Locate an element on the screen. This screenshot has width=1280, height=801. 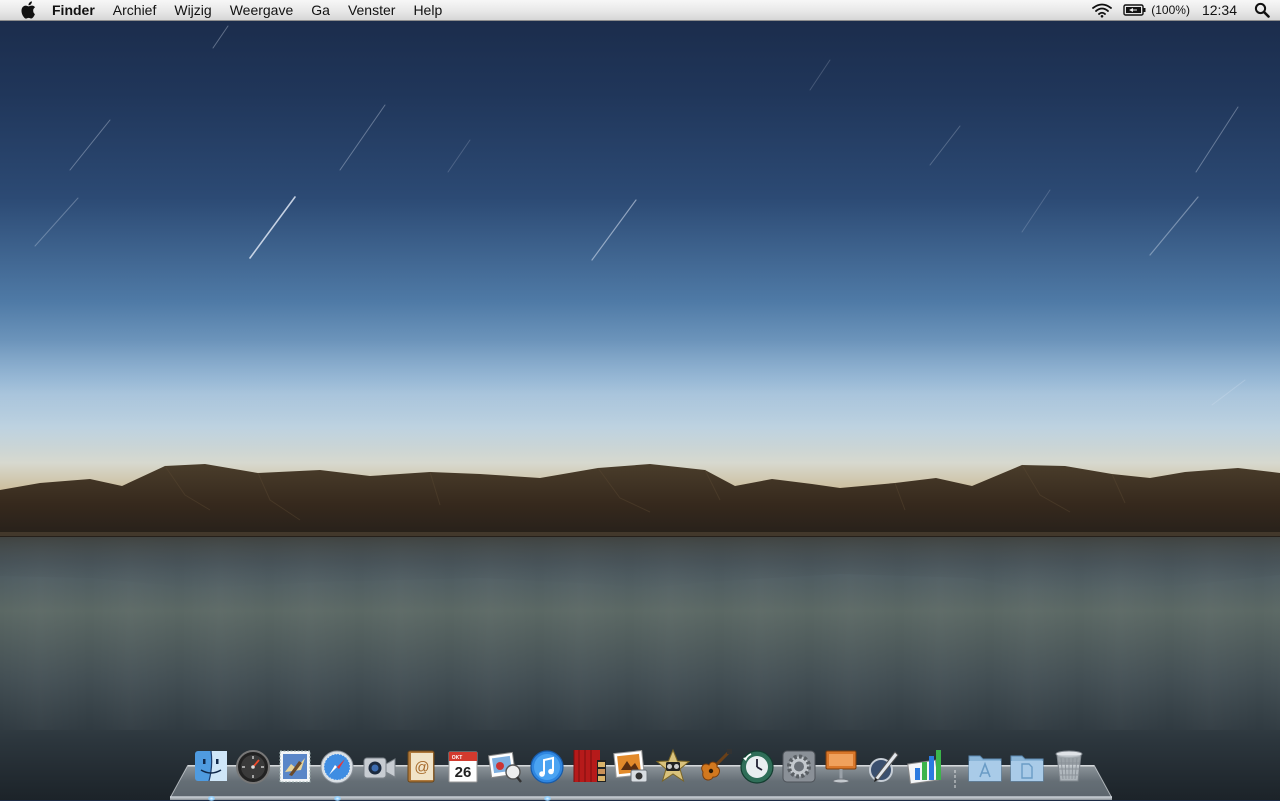
menu-weergave: Weergave is located at coordinates (262, 10).